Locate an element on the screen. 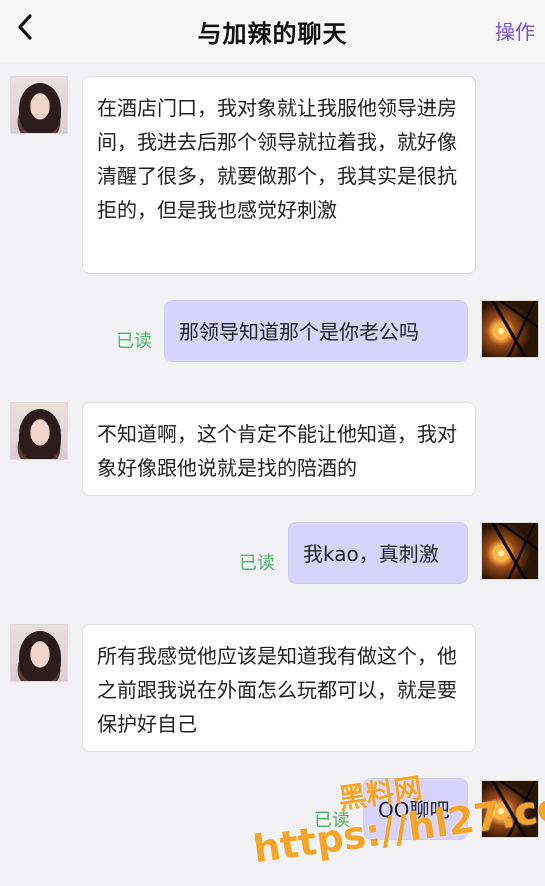 The height and width of the screenshot is (886, 545). chat-title: 与加辣的聊天 is located at coordinates (272, 34).